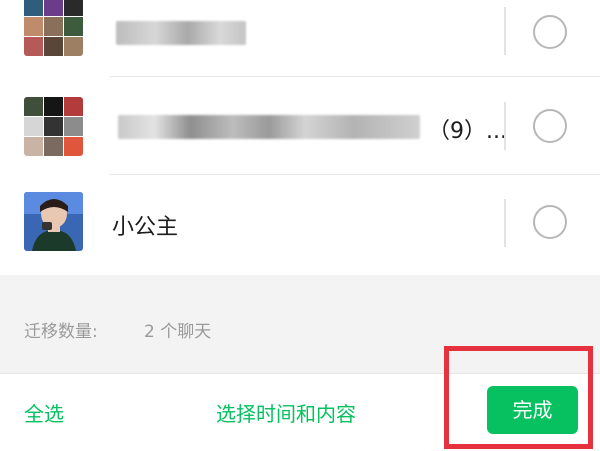 This screenshot has height=451, width=600. What do you see at coordinates (518, 397) in the screenshot?
I see `highlight-annotation` at bounding box center [518, 397].